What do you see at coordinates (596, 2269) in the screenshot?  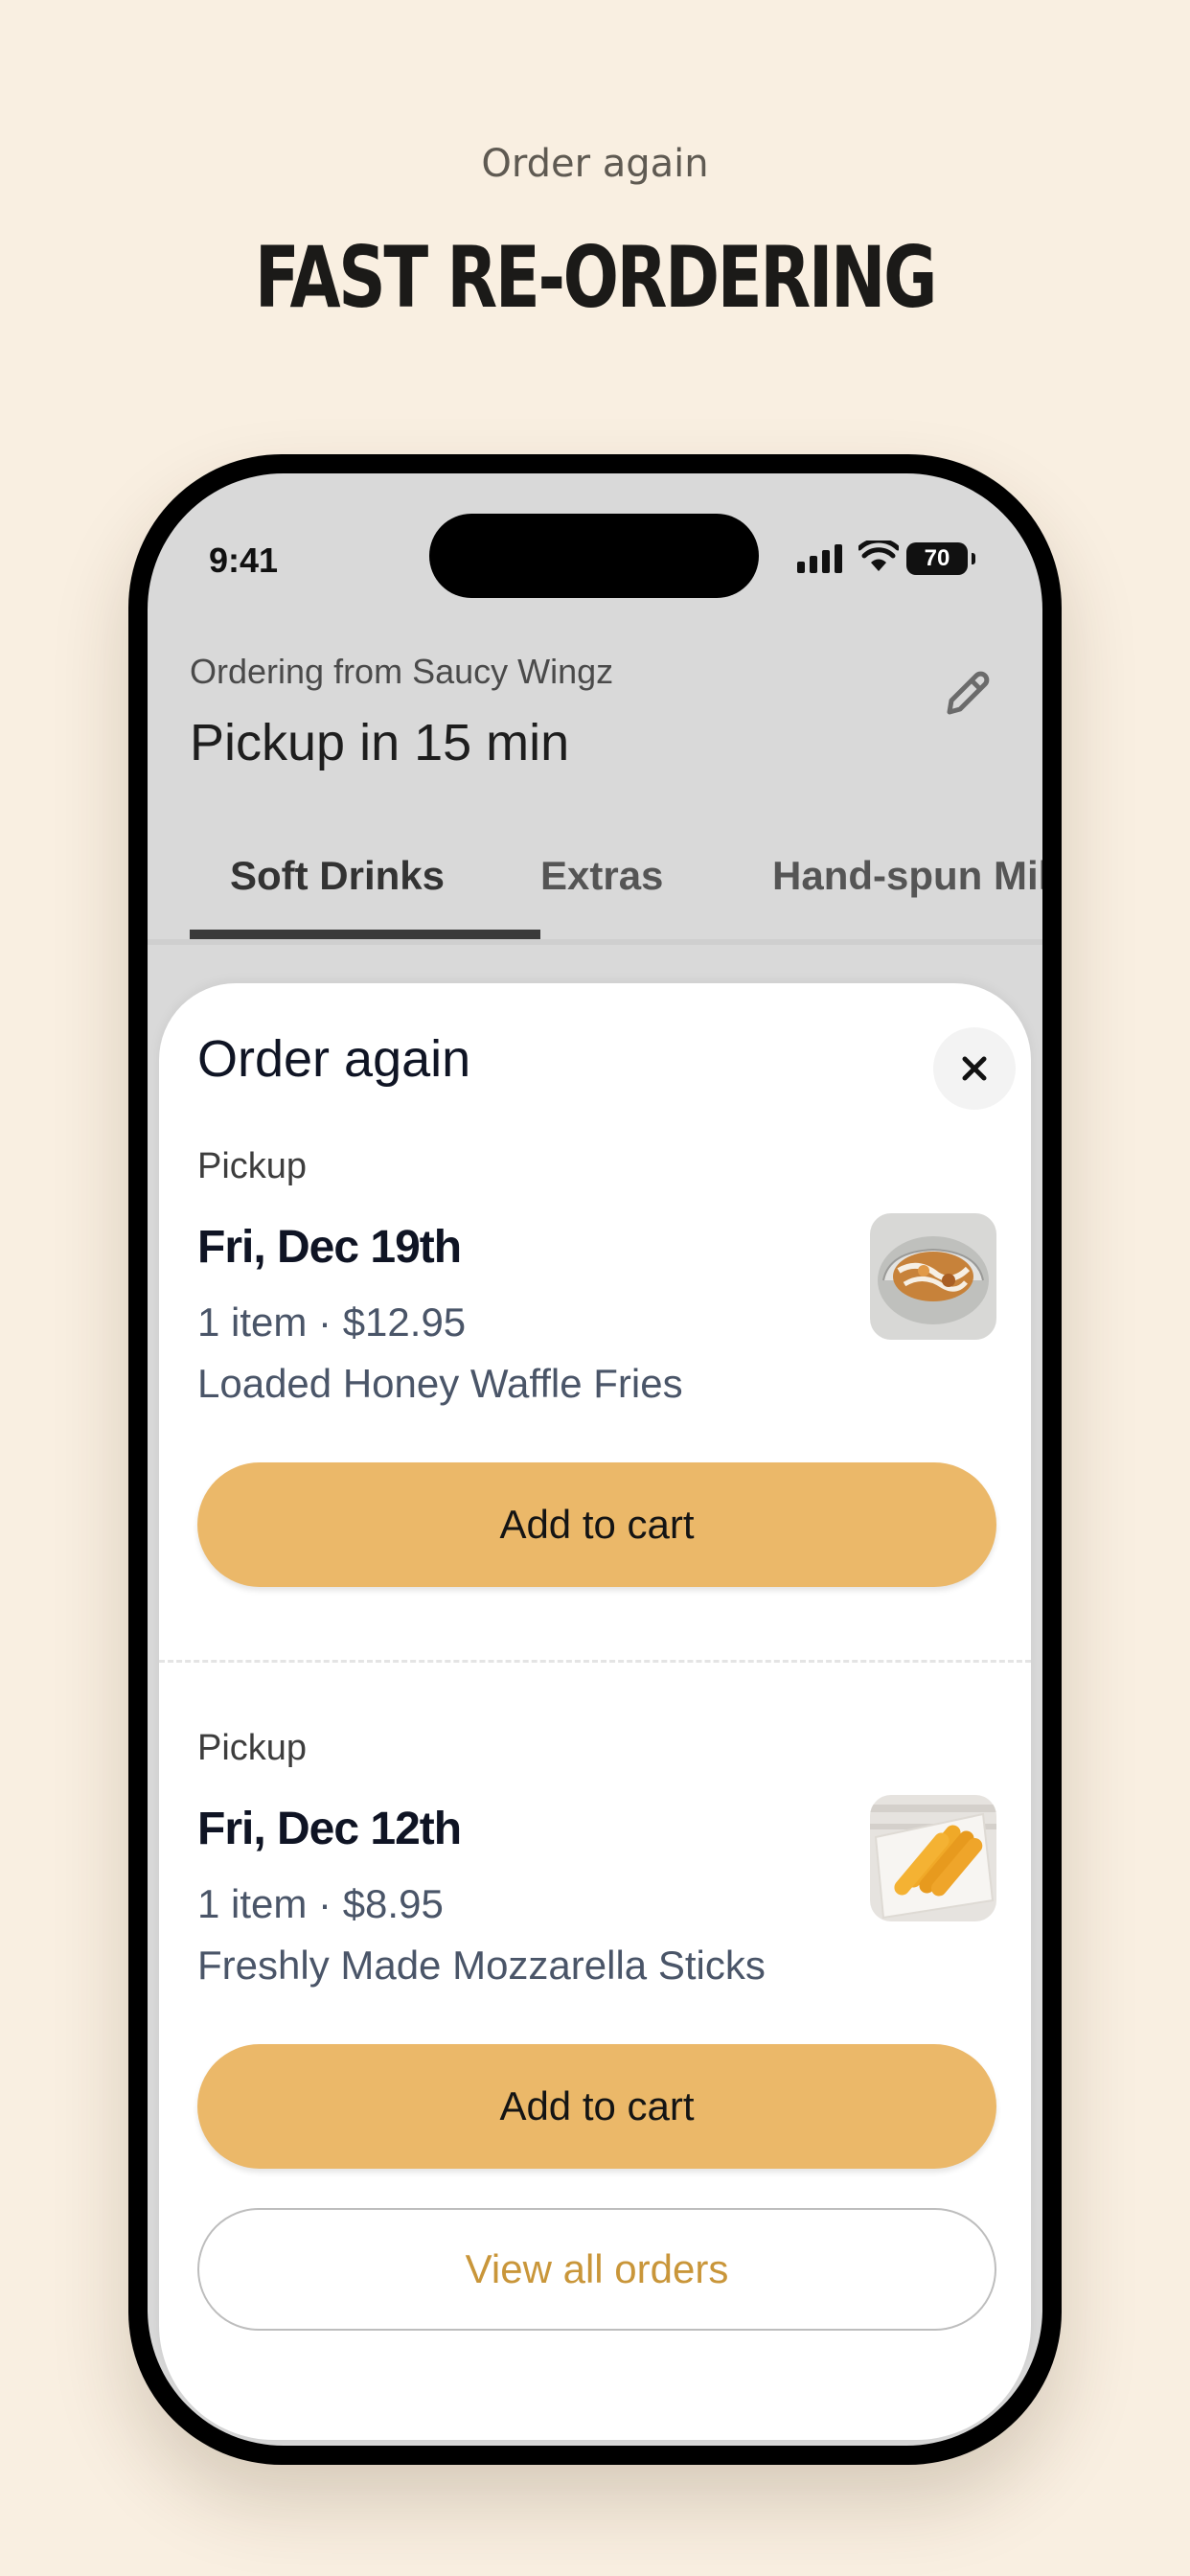 I see `view-all-orders-button: View all orders` at bounding box center [596, 2269].